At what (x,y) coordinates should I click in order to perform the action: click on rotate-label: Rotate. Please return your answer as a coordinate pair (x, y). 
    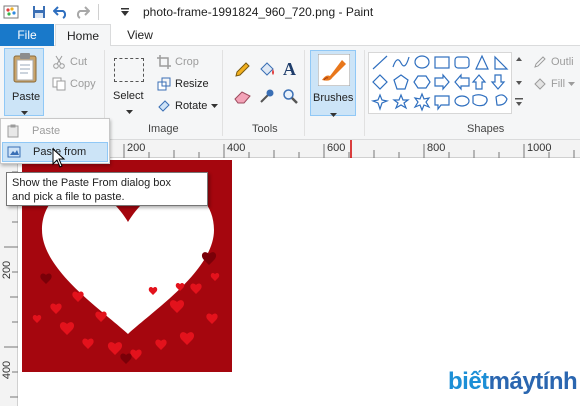
    Looking at the image, I should click on (191, 106).